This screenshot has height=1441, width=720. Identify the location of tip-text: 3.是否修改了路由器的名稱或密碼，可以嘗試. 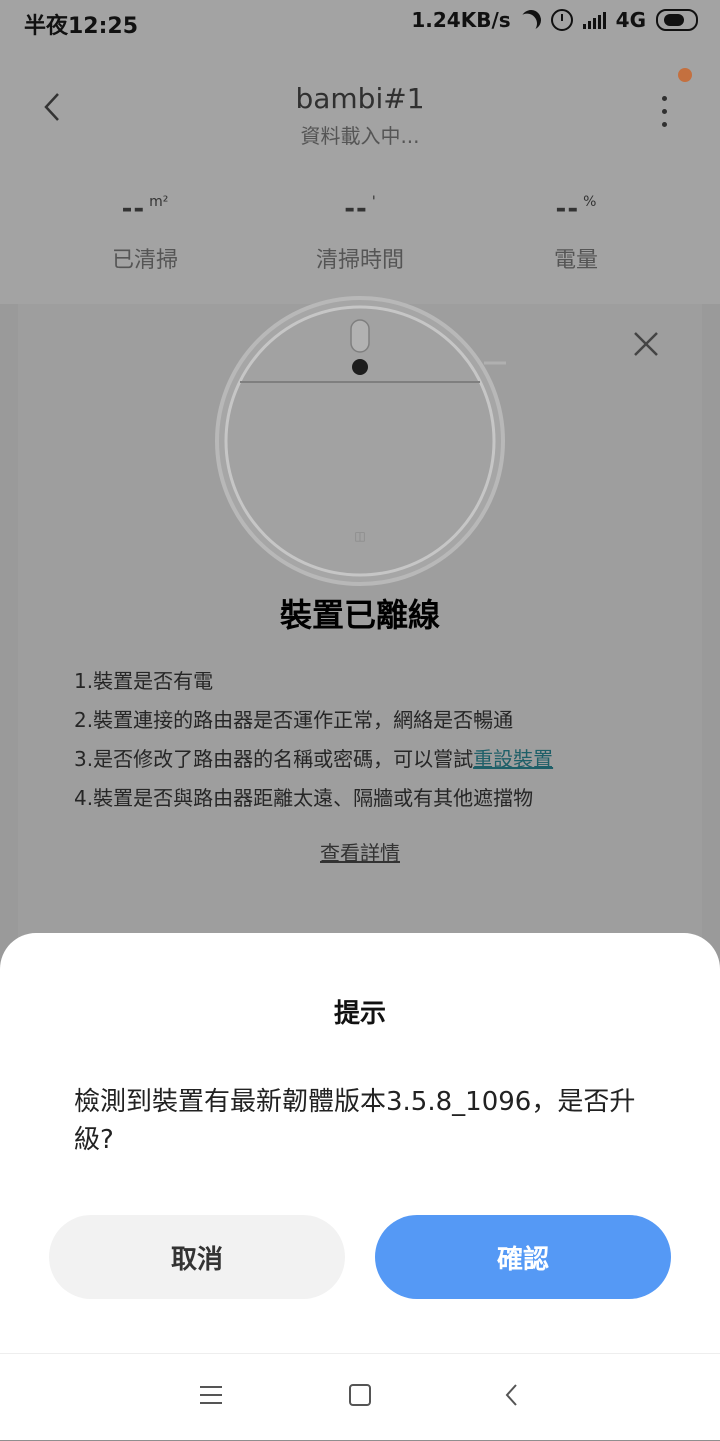
(274, 759).